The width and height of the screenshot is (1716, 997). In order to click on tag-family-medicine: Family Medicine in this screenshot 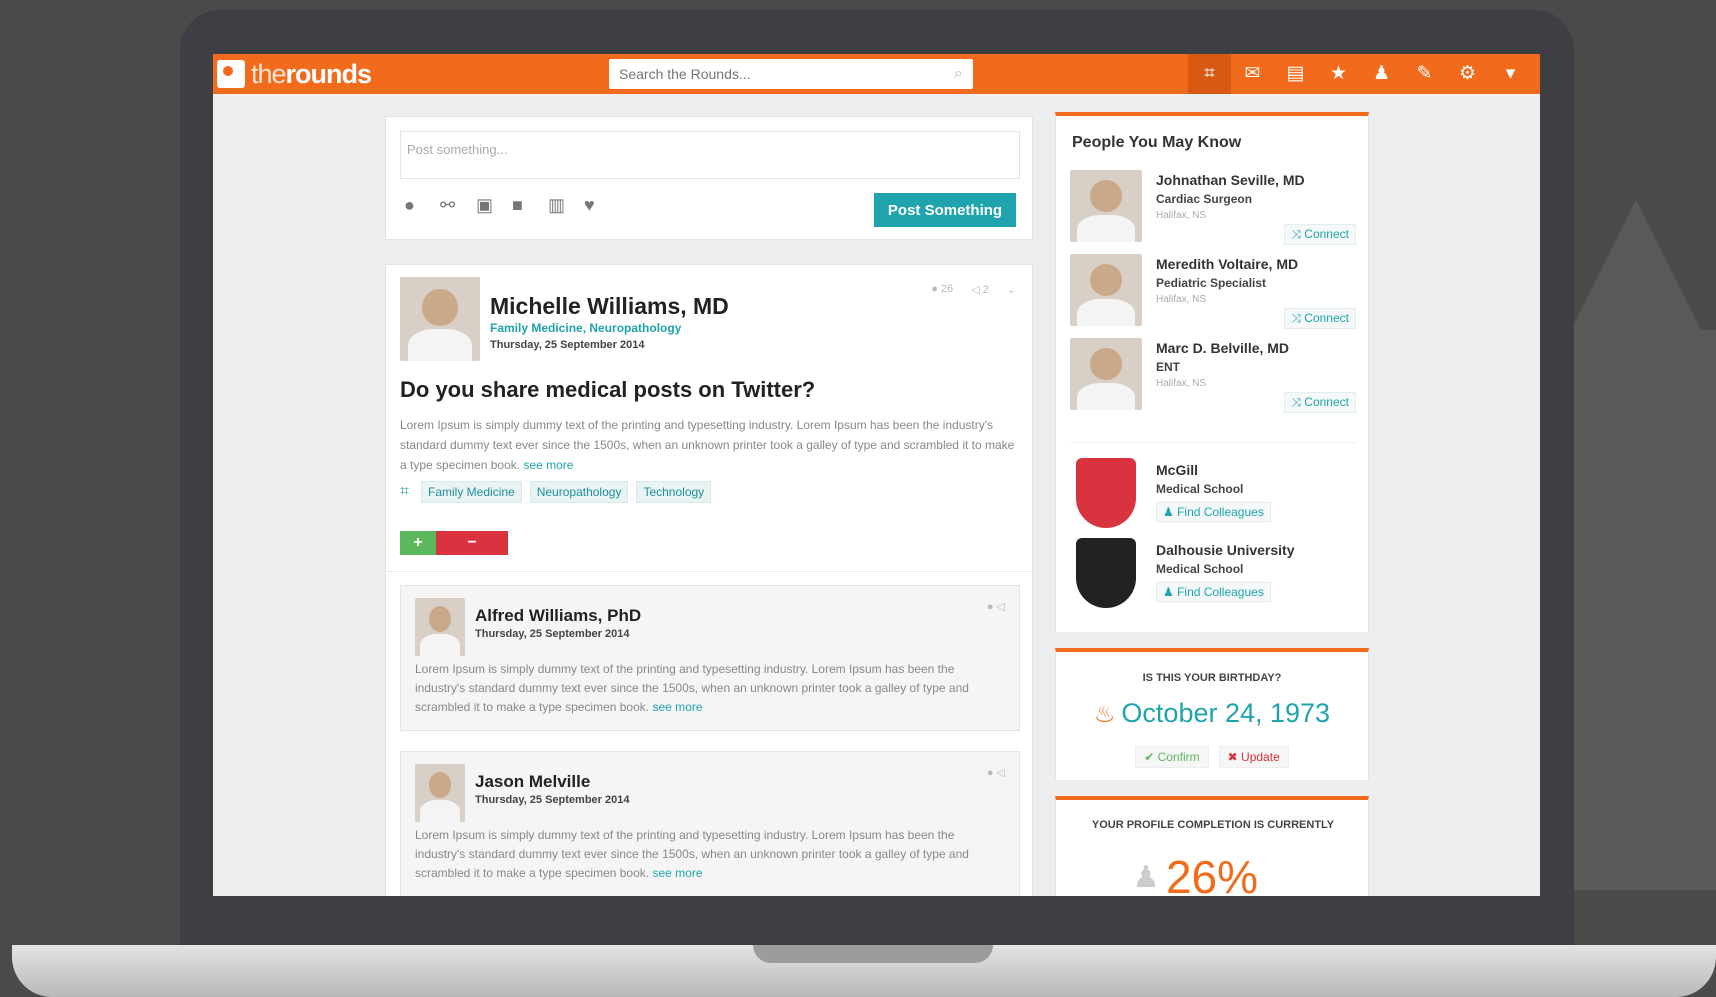, I will do `click(471, 492)`.